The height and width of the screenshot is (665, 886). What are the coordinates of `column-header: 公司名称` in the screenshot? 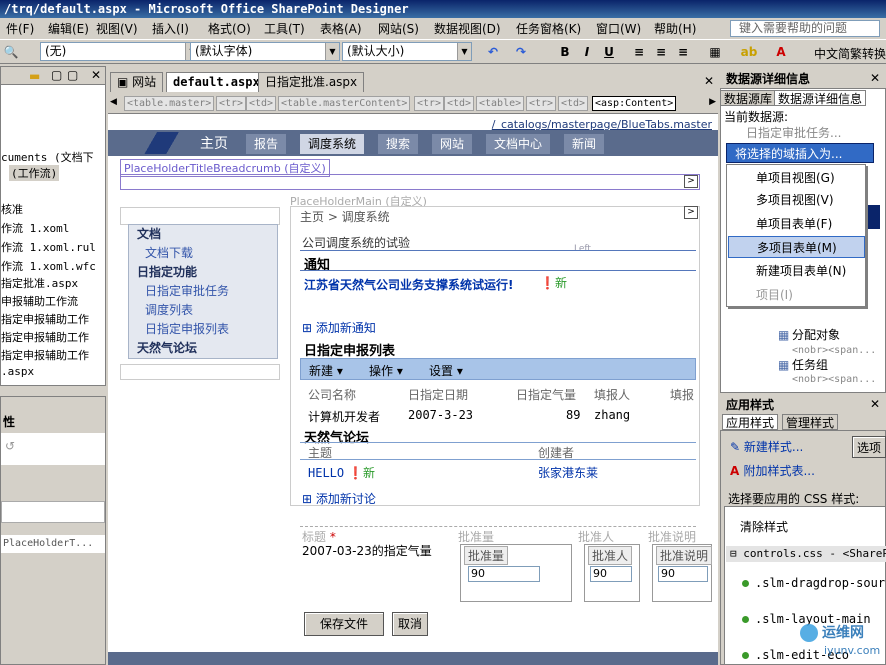 It's located at (332, 394).